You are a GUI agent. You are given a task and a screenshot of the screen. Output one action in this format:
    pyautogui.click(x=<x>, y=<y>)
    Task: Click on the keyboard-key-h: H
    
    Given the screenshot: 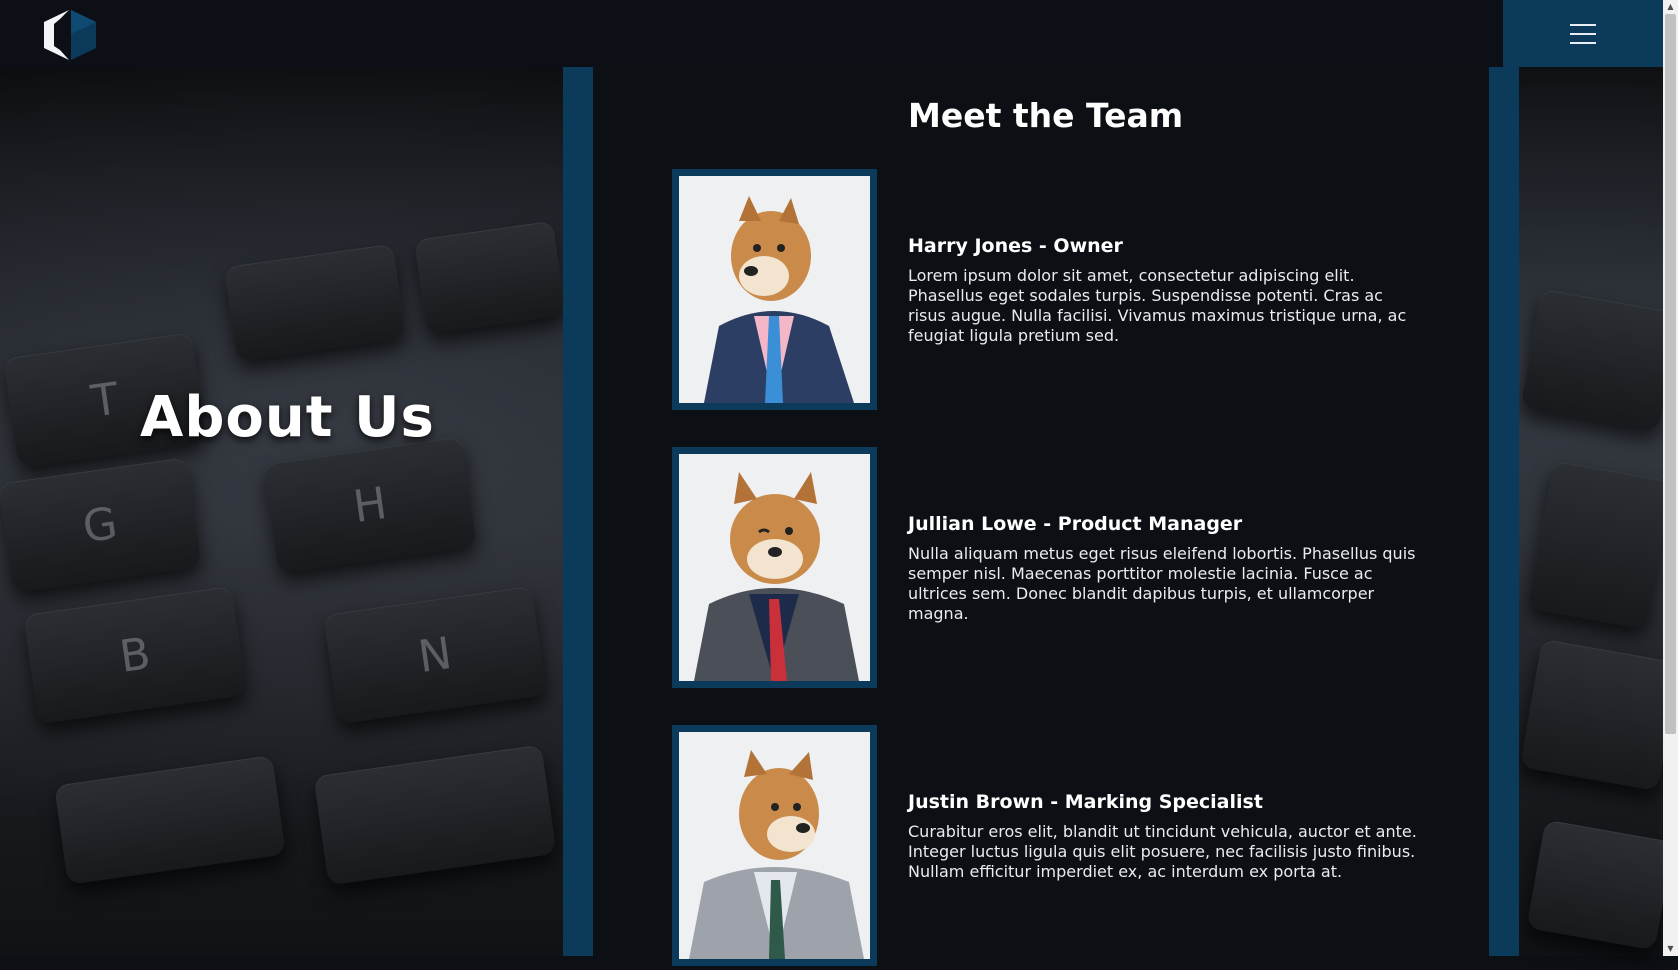 What is the action you would take?
    pyautogui.click(x=370, y=505)
    